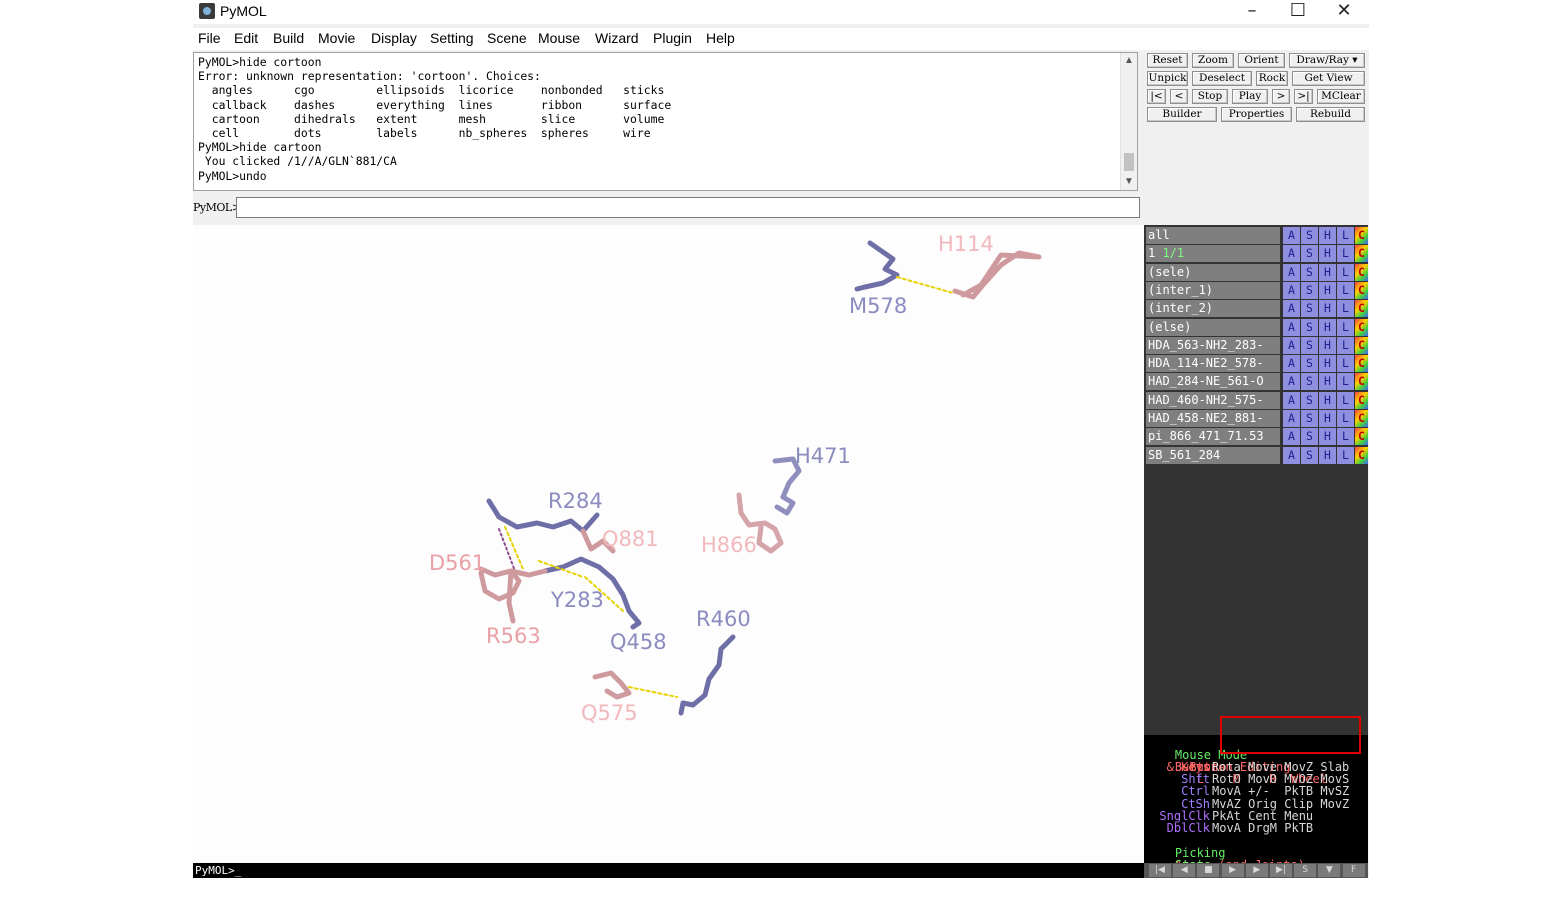  What do you see at coordinates (1250, 96) in the screenshot?
I see `play-button: Play` at bounding box center [1250, 96].